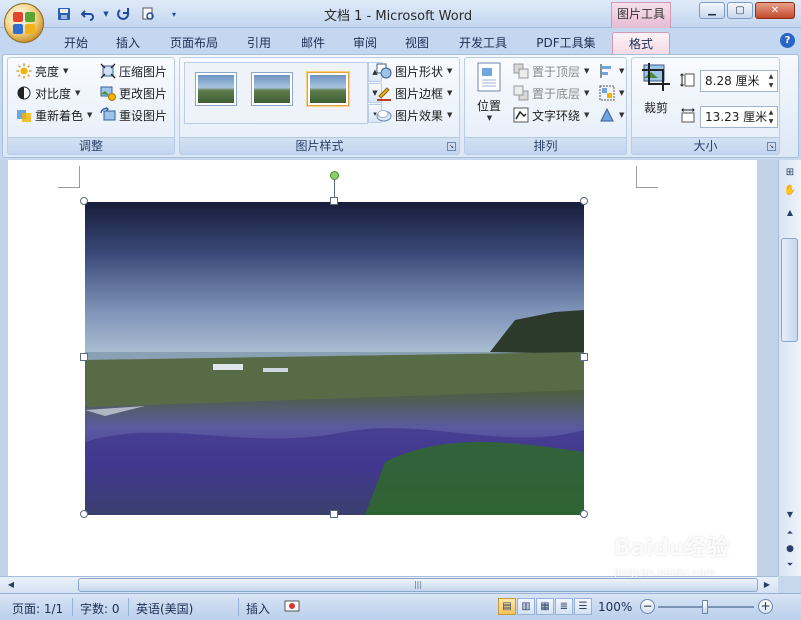 The image size is (801, 620). What do you see at coordinates (11, 585) in the screenshot?
I see `scroll-left-icon: ◀` at bounding box center [11, 585].